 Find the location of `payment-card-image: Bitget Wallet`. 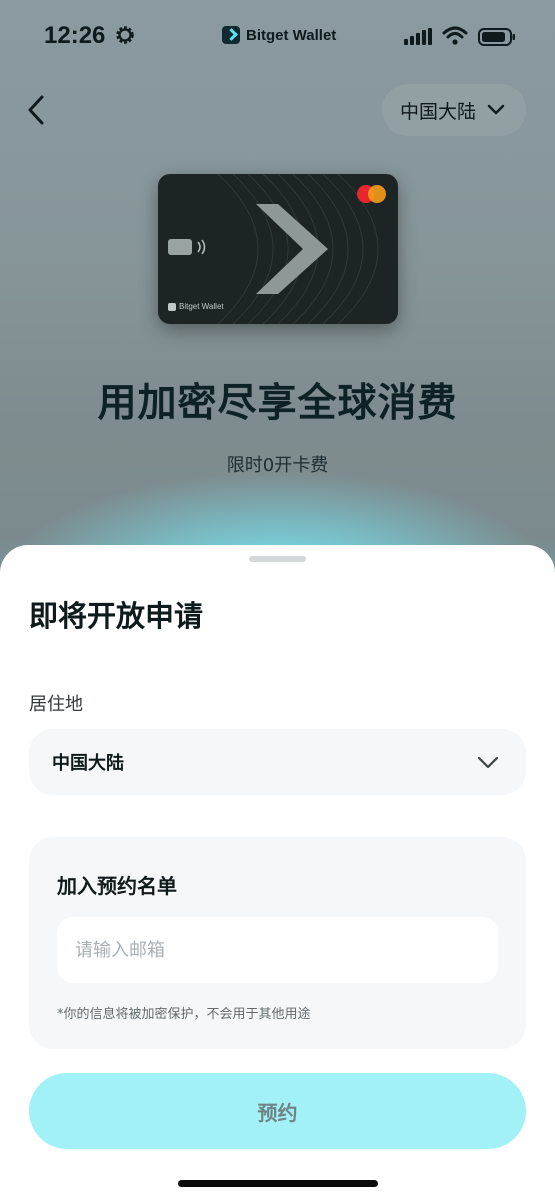

payment-card-image: Bitget Wallet is located at coordinates (278, 249).